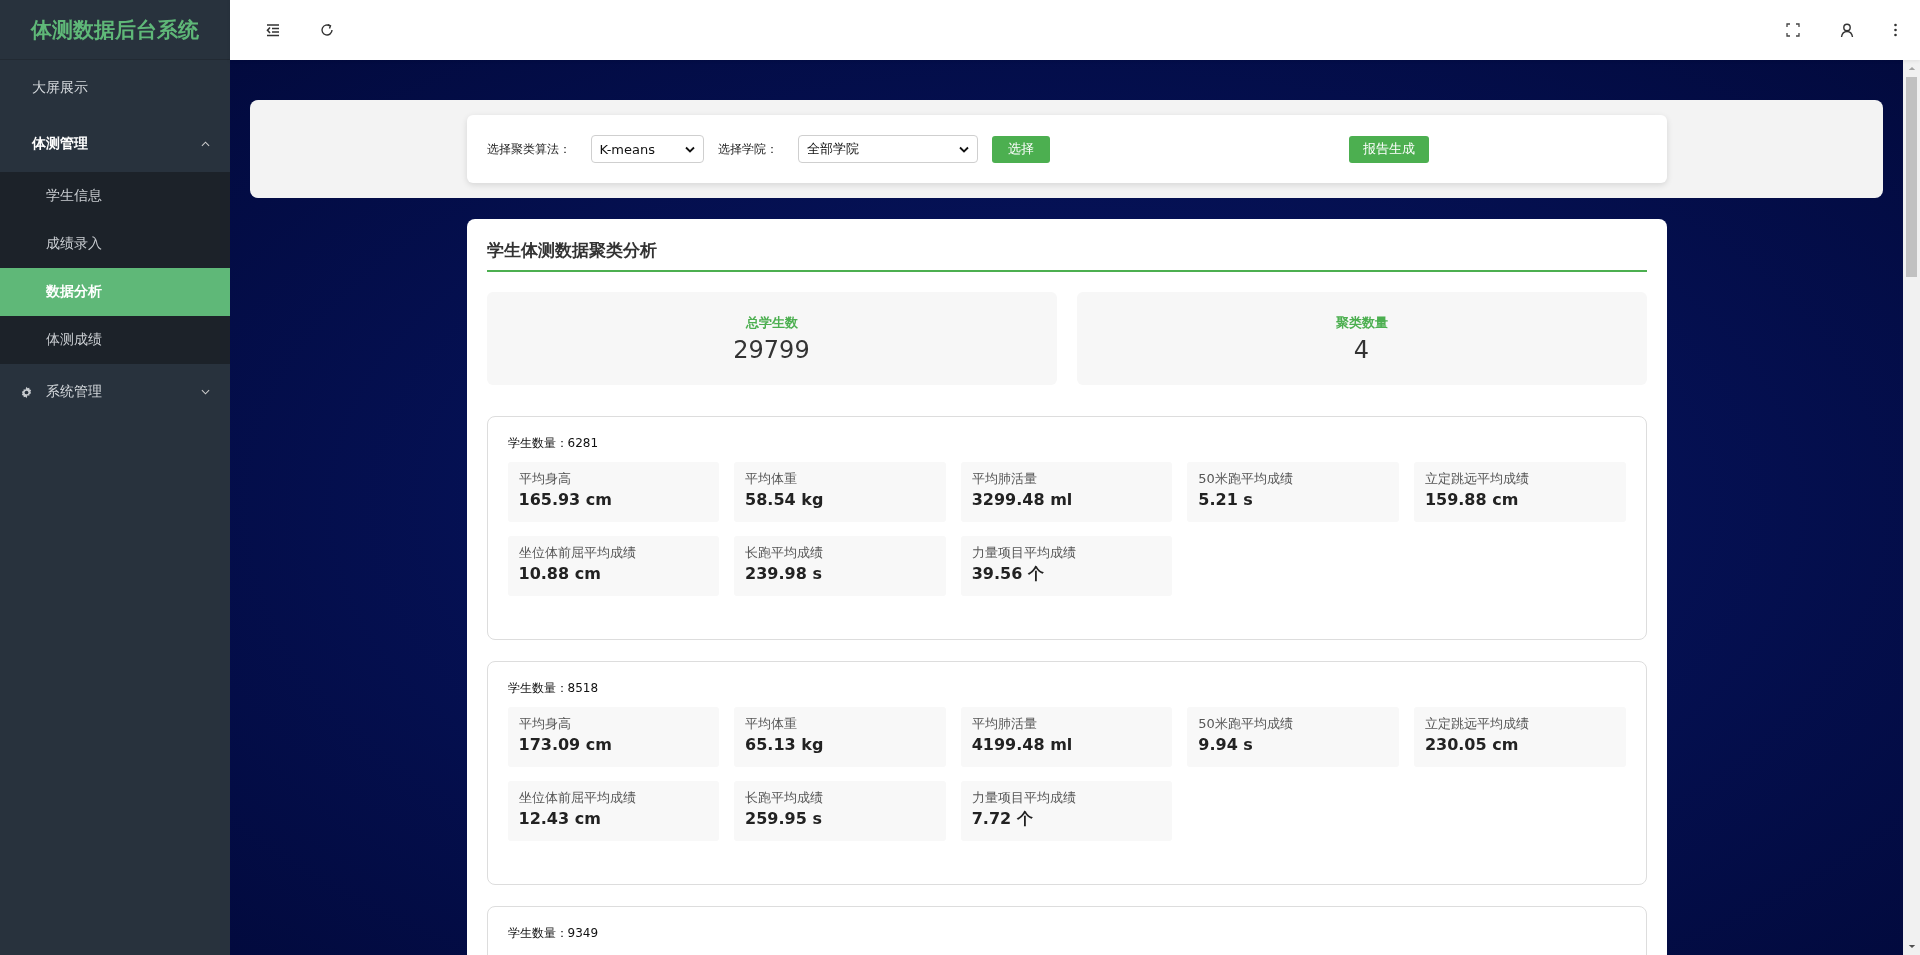 The height and width of the screenshot is (955, 1920). What do you see at coordinates (327, 30) in the screenshot?
I see `refresh-icon` at bounding box center [327, 30].